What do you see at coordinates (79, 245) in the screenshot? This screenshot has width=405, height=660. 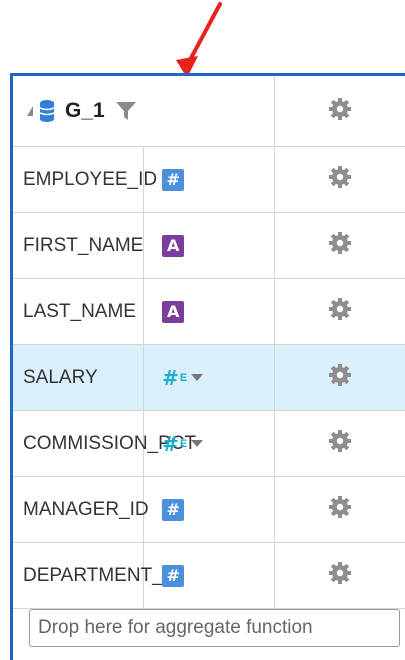 I see `field-name: FIRST_NAME` at bounding box center [79, 245].